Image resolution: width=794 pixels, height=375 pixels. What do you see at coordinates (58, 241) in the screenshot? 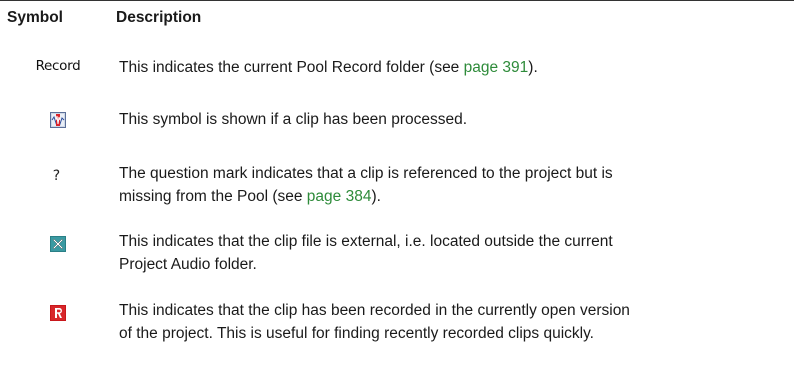
I see `external-file-icon` at bounding box center [58, 241].